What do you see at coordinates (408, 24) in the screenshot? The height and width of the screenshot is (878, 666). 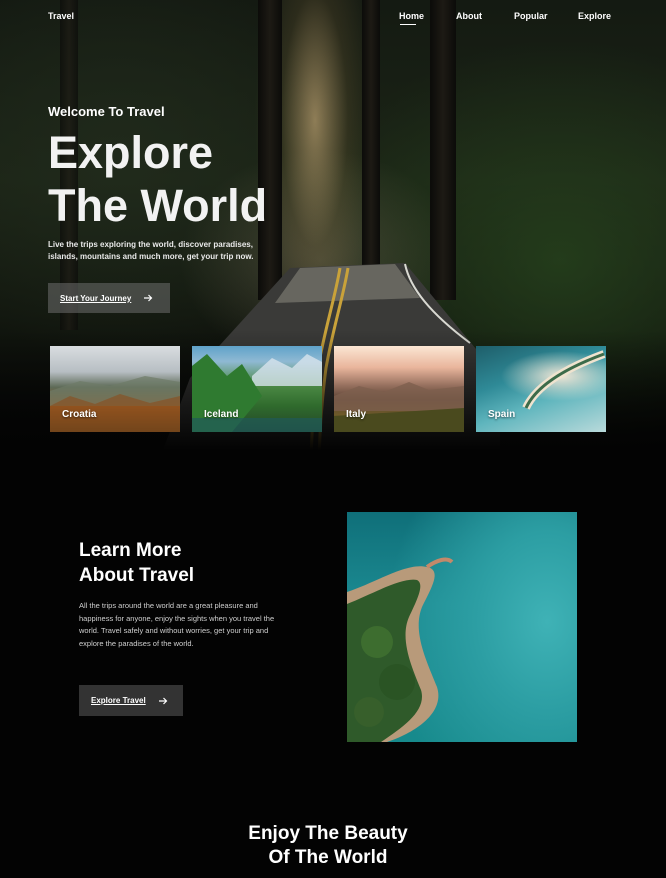 I see `nav-active-indicator` at bounding box center [408, 24].